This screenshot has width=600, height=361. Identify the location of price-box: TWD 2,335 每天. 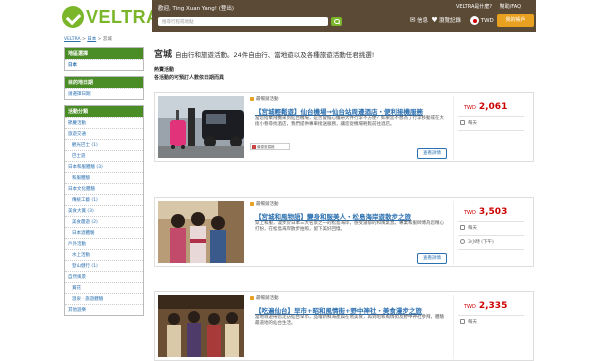
(491, 327).